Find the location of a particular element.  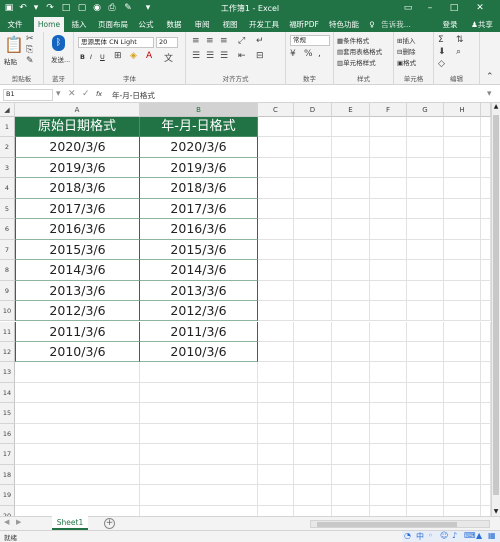

table-cell: 2020/3/6 is located at coordinates (77, 147).